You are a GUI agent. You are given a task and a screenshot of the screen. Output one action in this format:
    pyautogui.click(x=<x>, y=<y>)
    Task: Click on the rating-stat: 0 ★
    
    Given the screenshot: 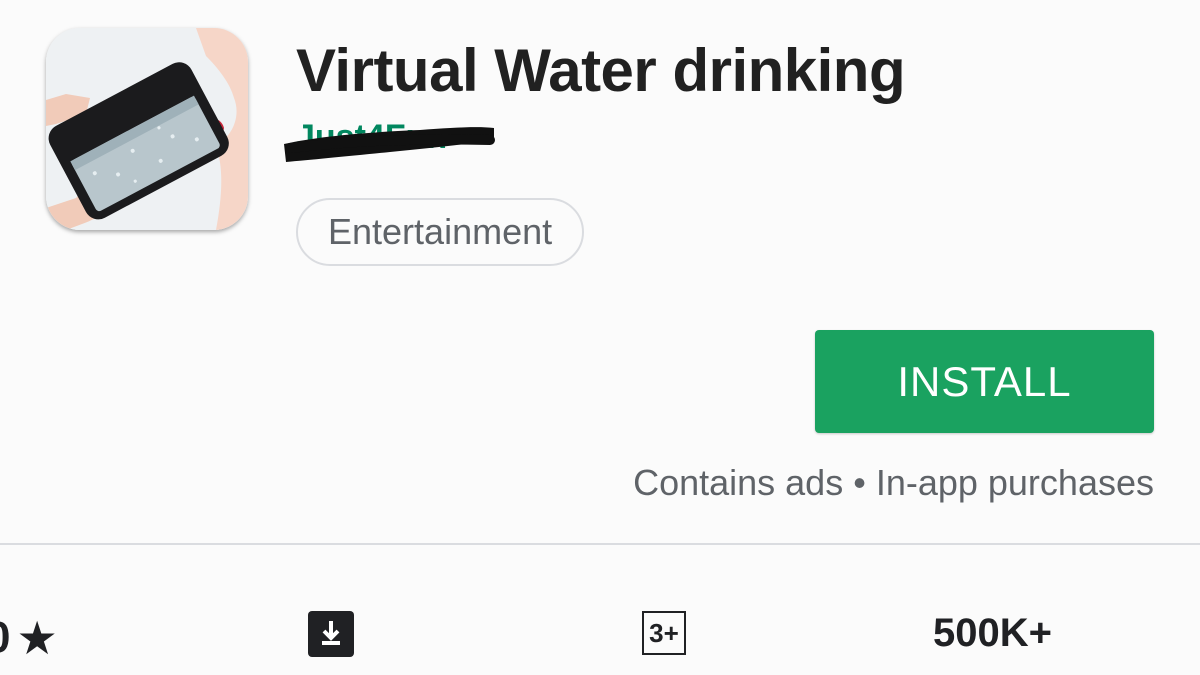 What is the action you would take?
    pyautogui.click(x=29, y=638)
    